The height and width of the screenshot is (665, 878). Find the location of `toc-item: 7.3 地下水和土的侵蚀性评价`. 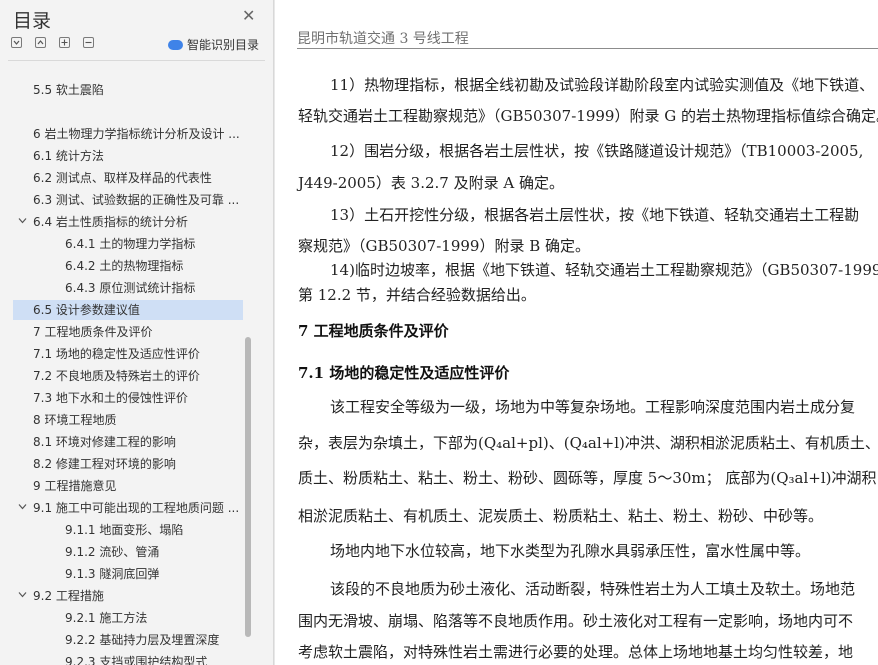

toc-item: 7.3 地下水和土的侵蚀性评价 is located at coordinates (138, 398).